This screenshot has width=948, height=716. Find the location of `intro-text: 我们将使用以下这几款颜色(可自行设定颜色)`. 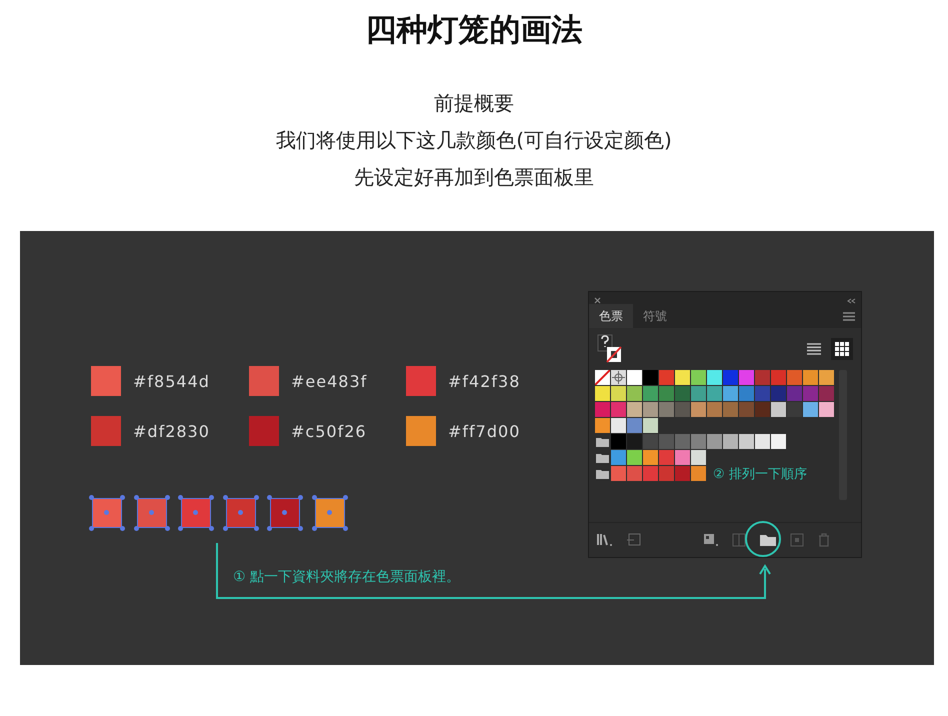

intro-text: 我们将使用以下这几款颜色(可自行设定颜色) is located at coordinates (474, 140).